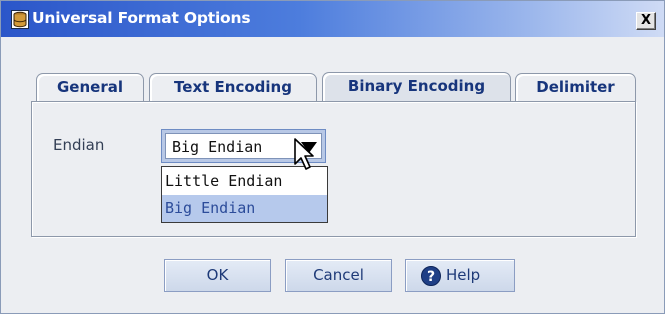 The width and height of the screenshot is (665, 314). Describe the element at coordinates (233, 87) in the screenshot. I see `tab-text-encoding: Text Encoding` at that location.